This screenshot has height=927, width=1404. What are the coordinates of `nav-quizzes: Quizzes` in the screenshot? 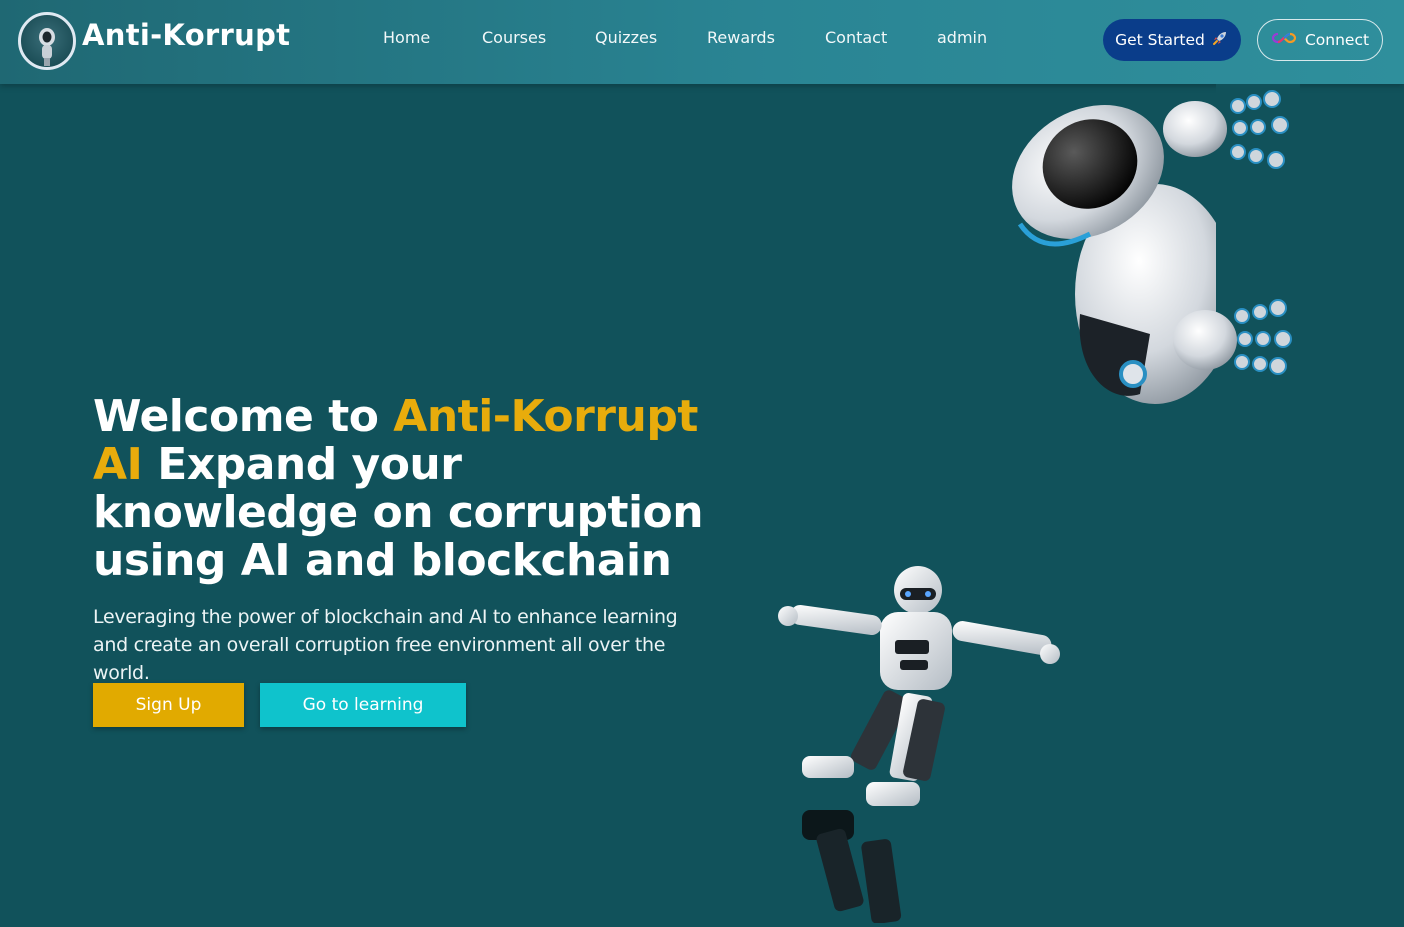 It's located at (626, 37).